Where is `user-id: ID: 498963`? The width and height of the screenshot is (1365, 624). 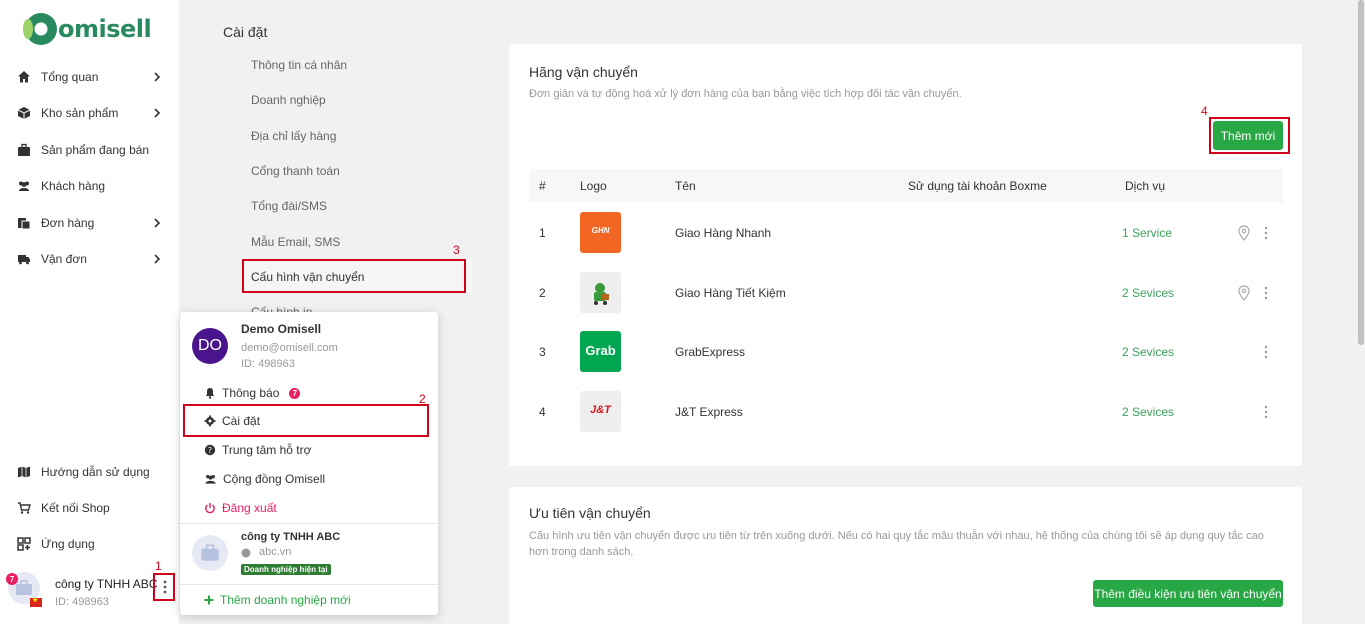
user-id: ID: 498963 is located at coordinates (268, 364).